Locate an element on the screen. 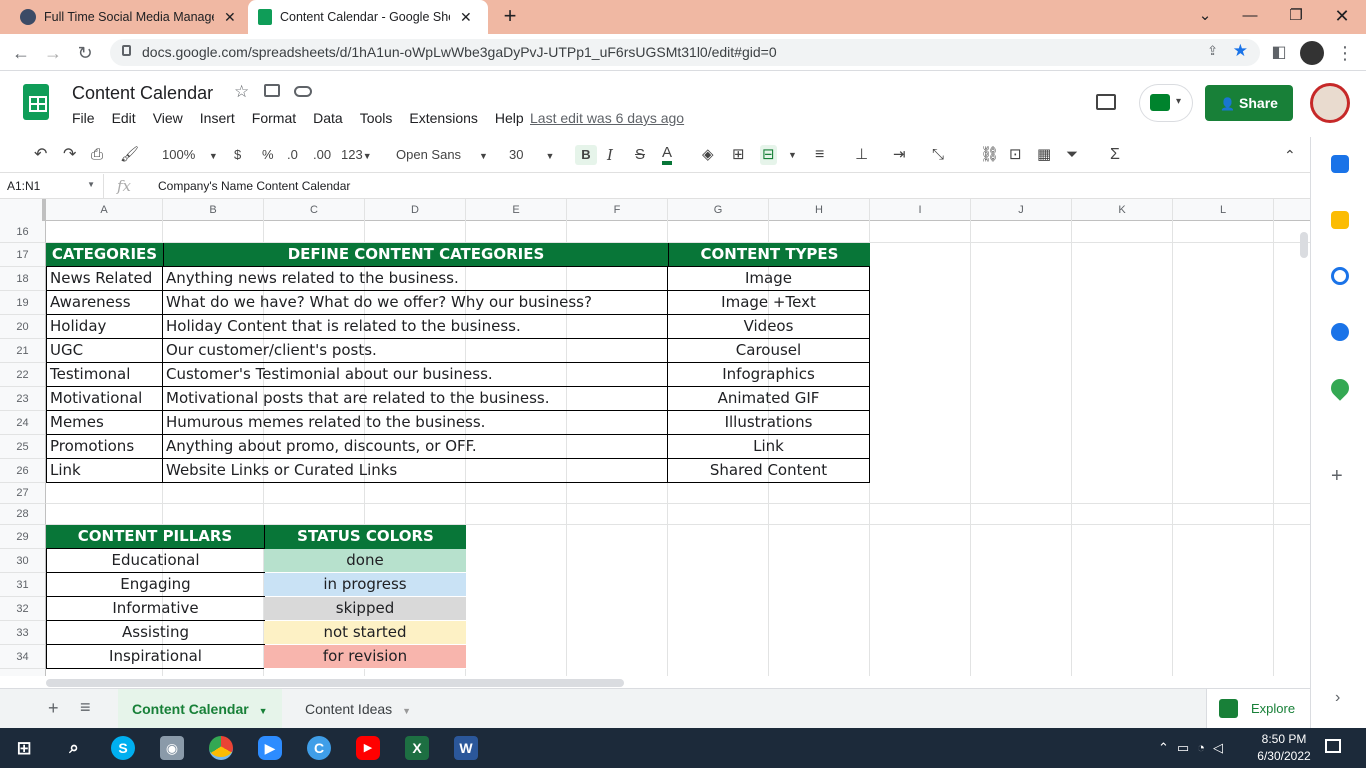 The height and width of the screenshot is (768, 1366). row-header-19: 19 is located at coordinates (23, 303).